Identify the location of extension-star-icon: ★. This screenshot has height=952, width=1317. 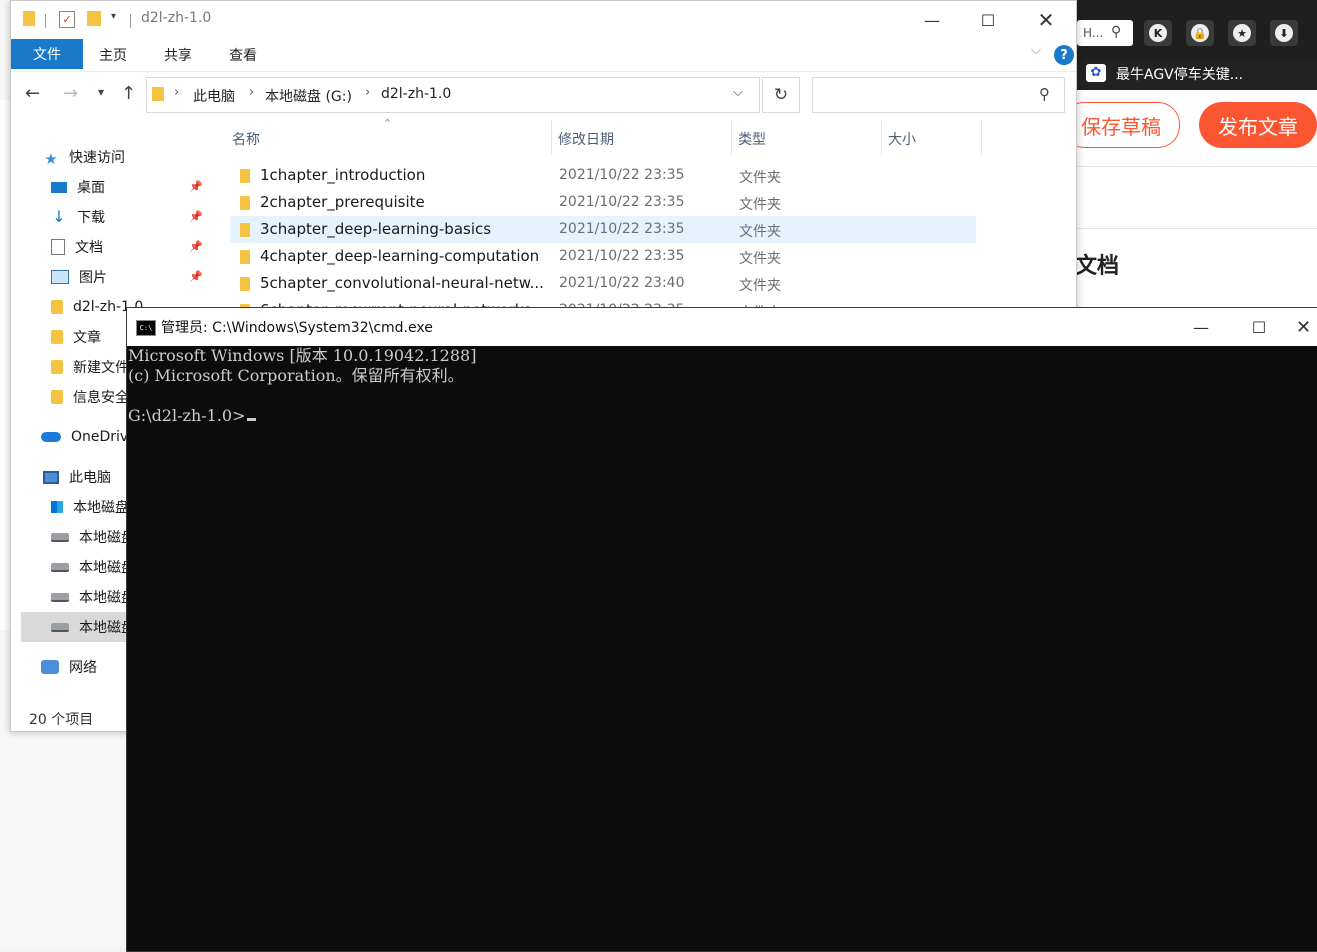
(1242, 33).